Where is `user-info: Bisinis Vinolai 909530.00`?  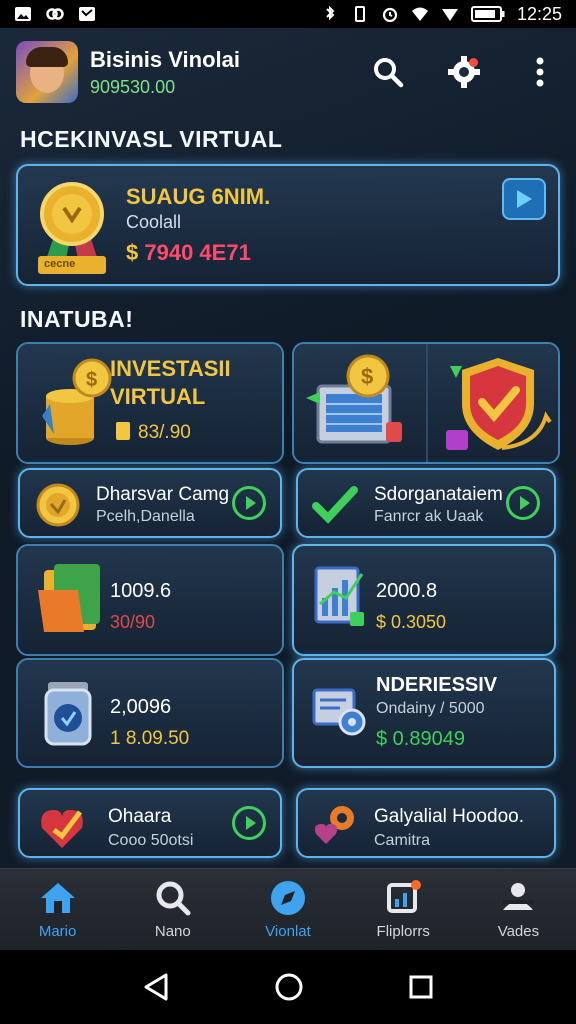 user-info: Bisinis Vinolai 909530.00 is located at coordinates (165, 72).